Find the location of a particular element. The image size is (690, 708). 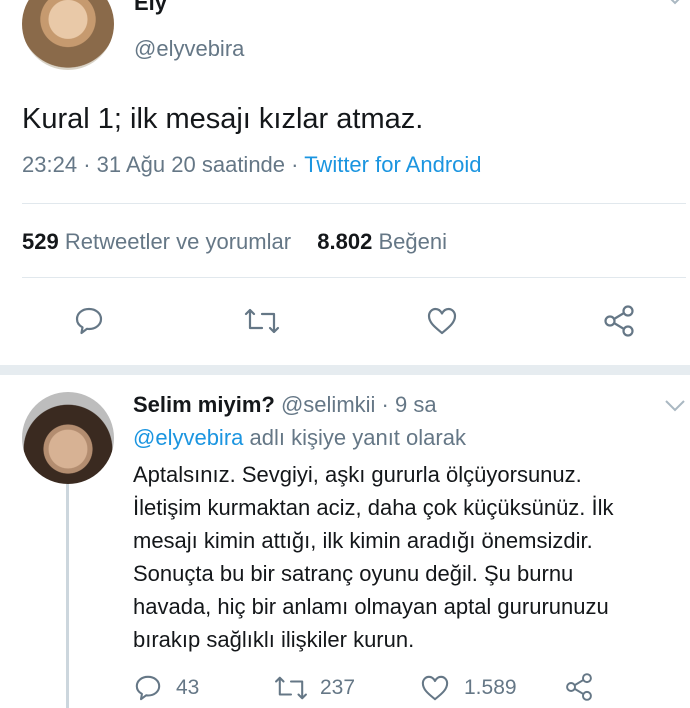

retweets-label: Retweetler ve yorumlar is located at coordinates (178, 241).